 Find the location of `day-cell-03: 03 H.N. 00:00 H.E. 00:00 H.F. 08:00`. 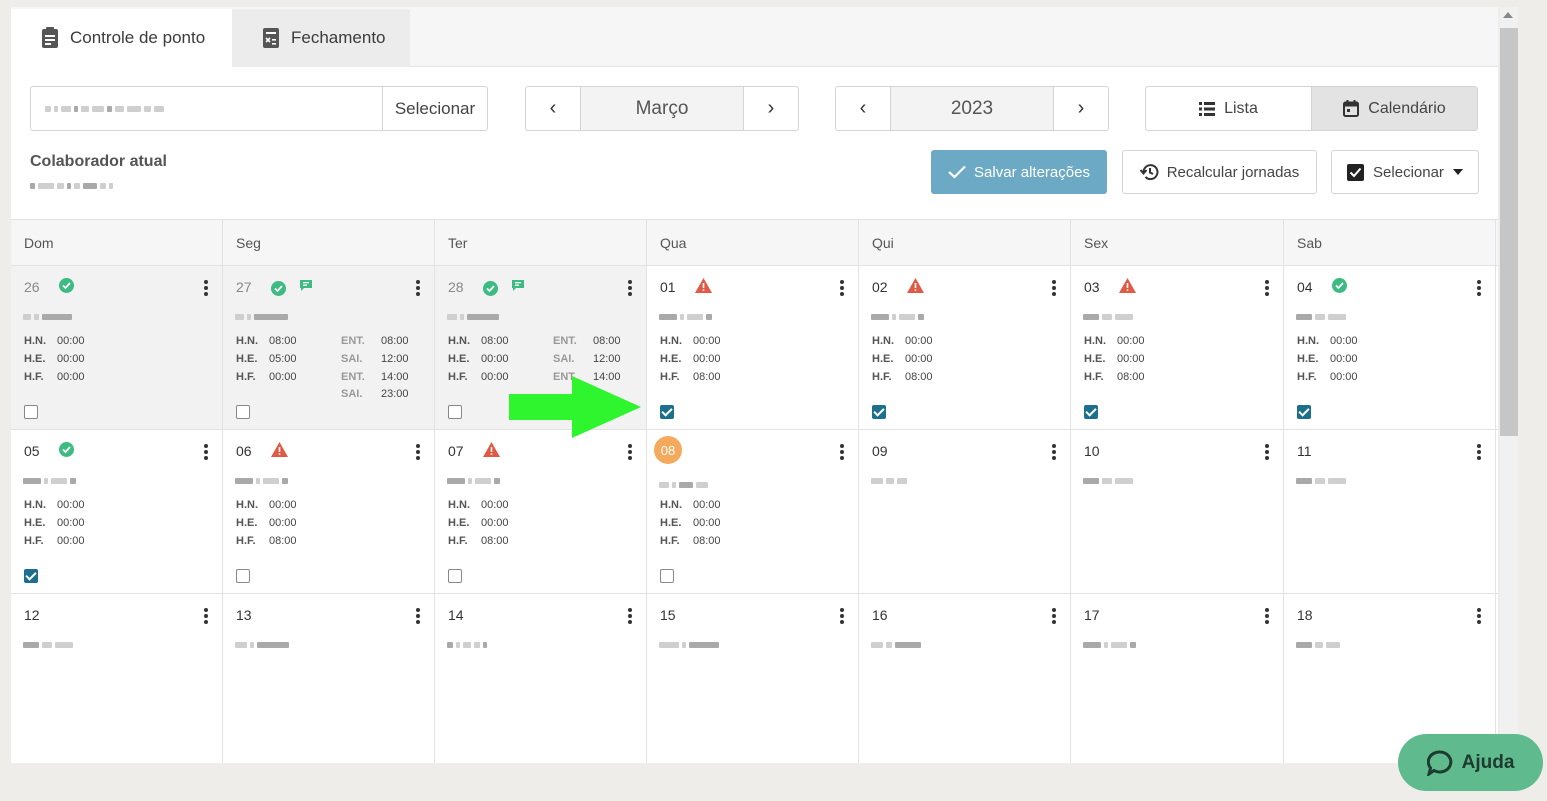

day-cell-03: 03 H.N. 00:00 H.E. 00:00 H.F. 08:00 is located at coordinates (1177, 347).